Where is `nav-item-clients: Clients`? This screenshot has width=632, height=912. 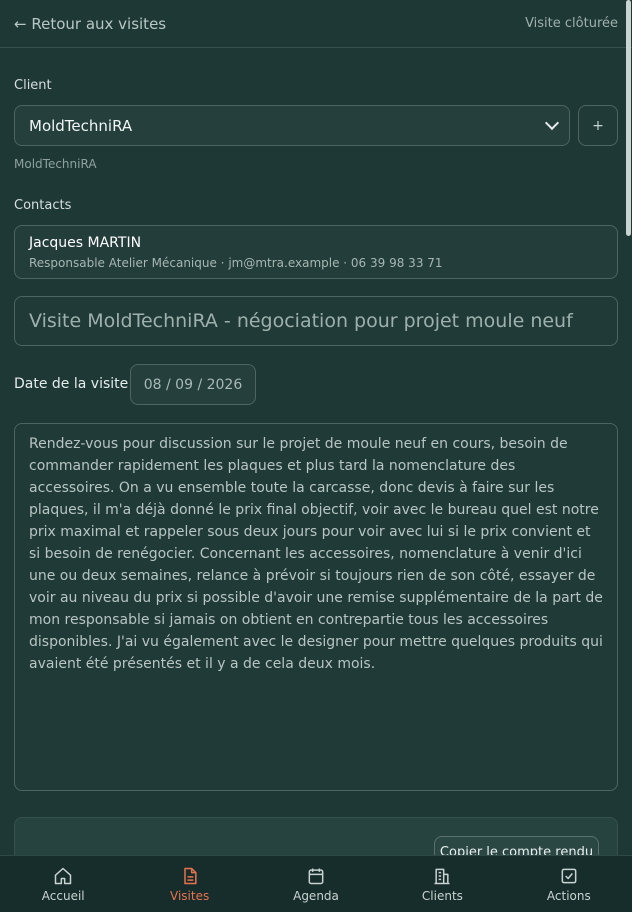
nav-item-clients: Clients is located at coordinates (442, 884).